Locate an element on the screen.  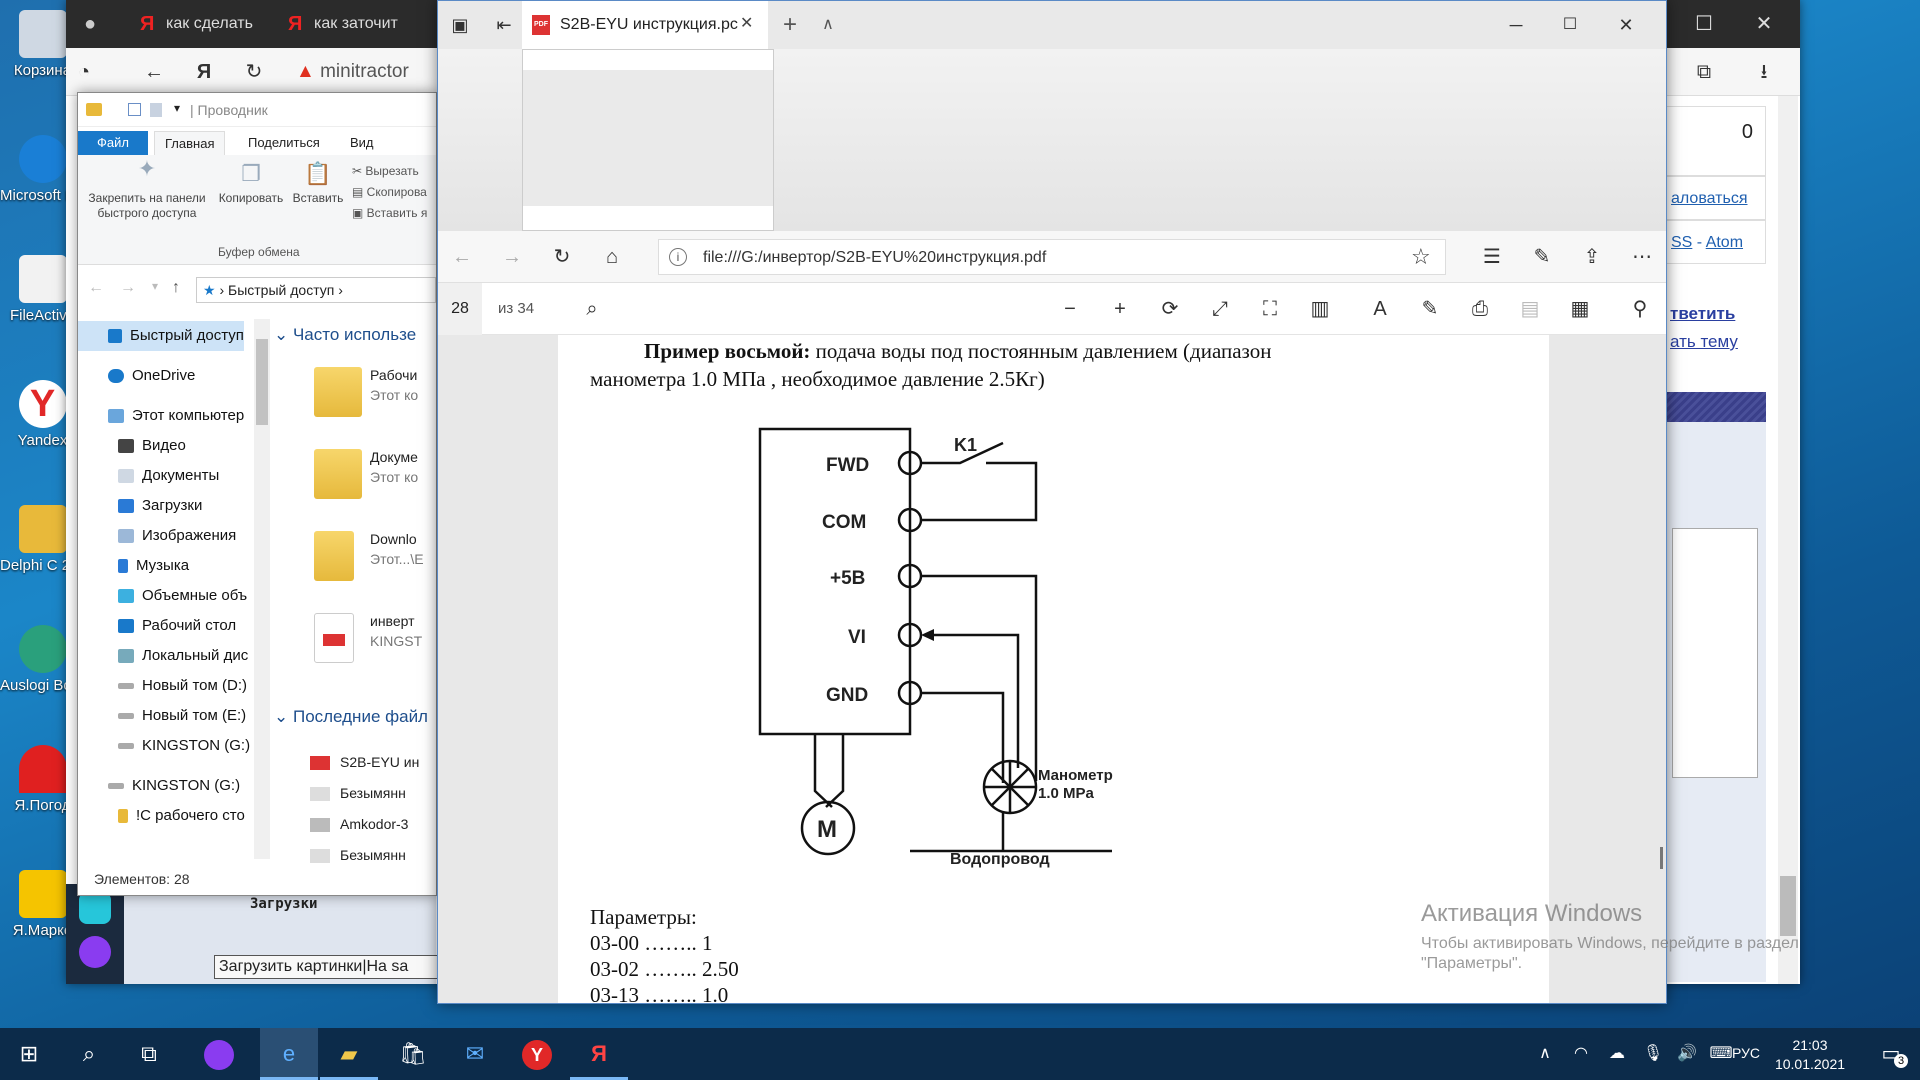
nav-desktop-folder: !С рабочего сто is located at coordinates (161, 816).